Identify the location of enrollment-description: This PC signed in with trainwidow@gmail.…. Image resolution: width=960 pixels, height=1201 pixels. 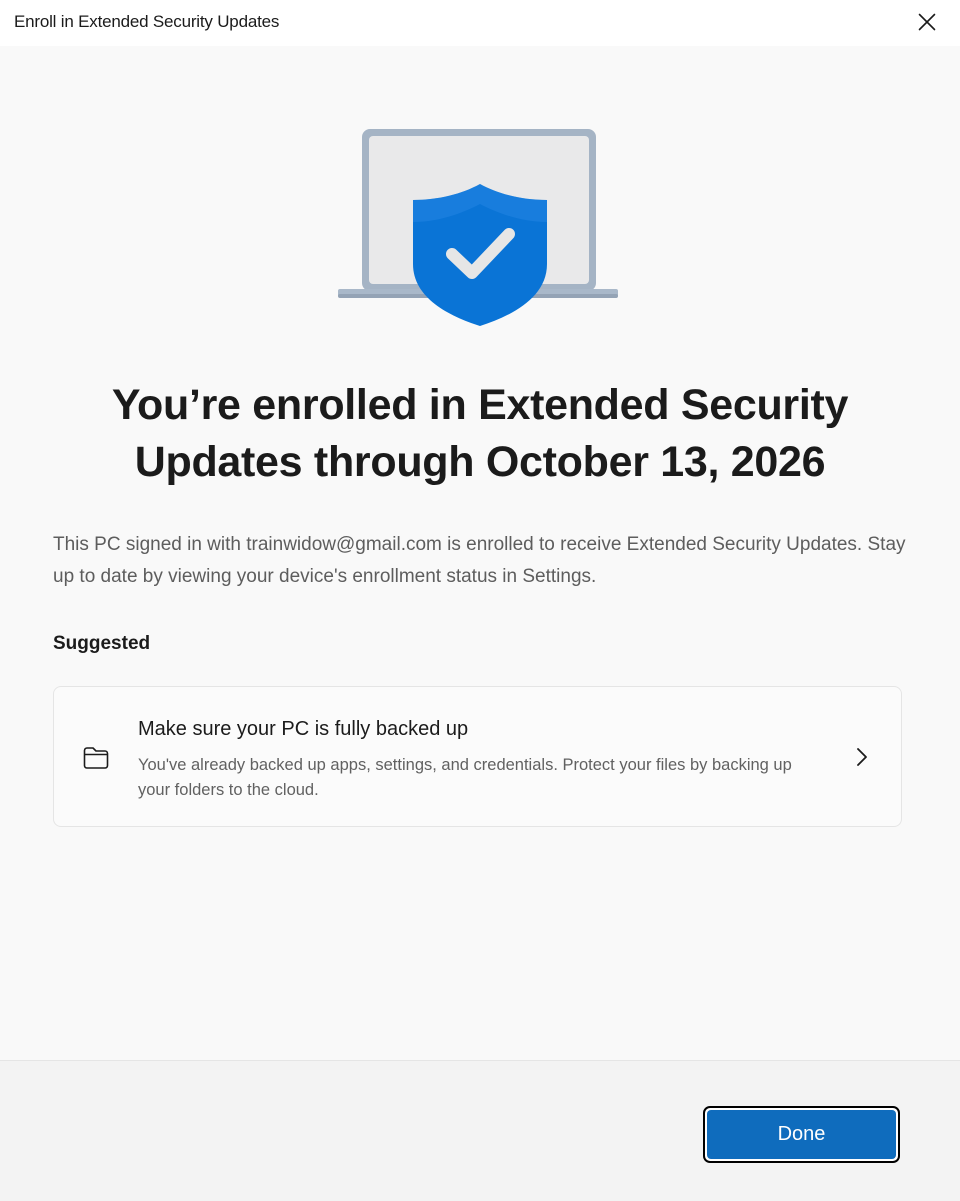
(479, 560).